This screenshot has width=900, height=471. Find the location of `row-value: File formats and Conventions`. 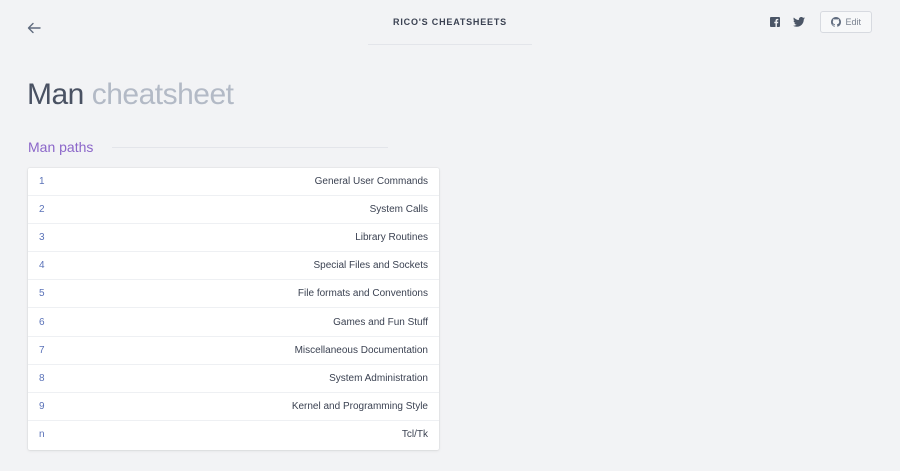

row-value: File formats and Conventions is located at coordinates (362, 294).